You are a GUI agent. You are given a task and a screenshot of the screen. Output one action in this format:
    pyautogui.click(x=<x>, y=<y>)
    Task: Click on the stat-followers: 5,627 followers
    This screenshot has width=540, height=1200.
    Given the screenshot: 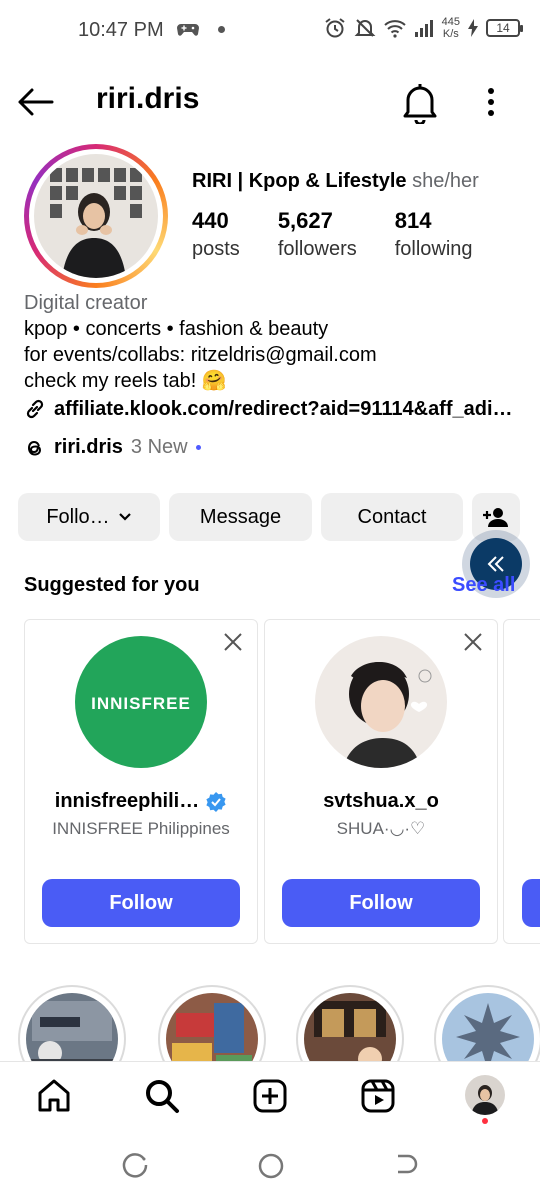 What is the action you would take?
    pyautogui.click(x=317, y=234)
    